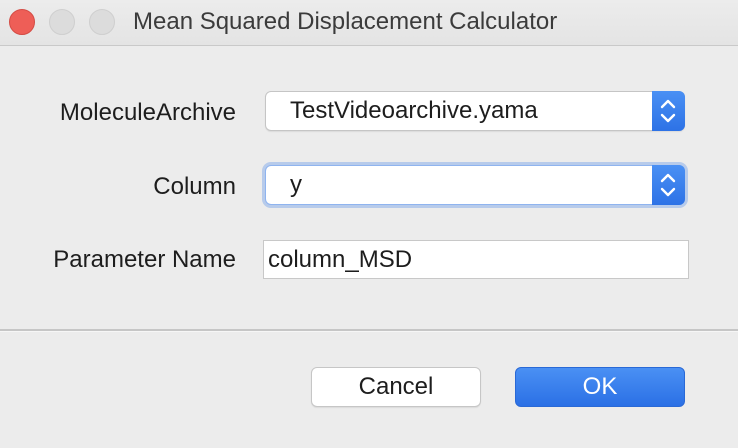  What do you see at coordinates (475, 185) in the screenshot?
I see `column-select: y` at bounding box center [475, 185].